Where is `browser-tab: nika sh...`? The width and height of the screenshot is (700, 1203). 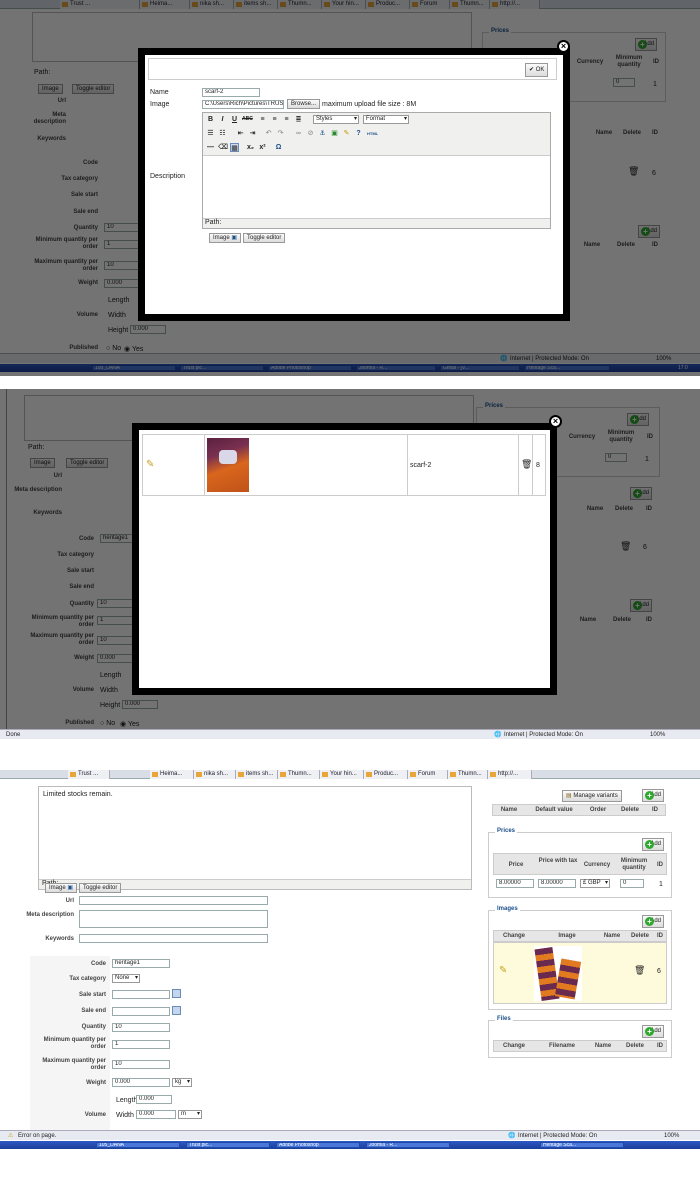
browser-tab: nika sh... is located at coordinates (212, 4).